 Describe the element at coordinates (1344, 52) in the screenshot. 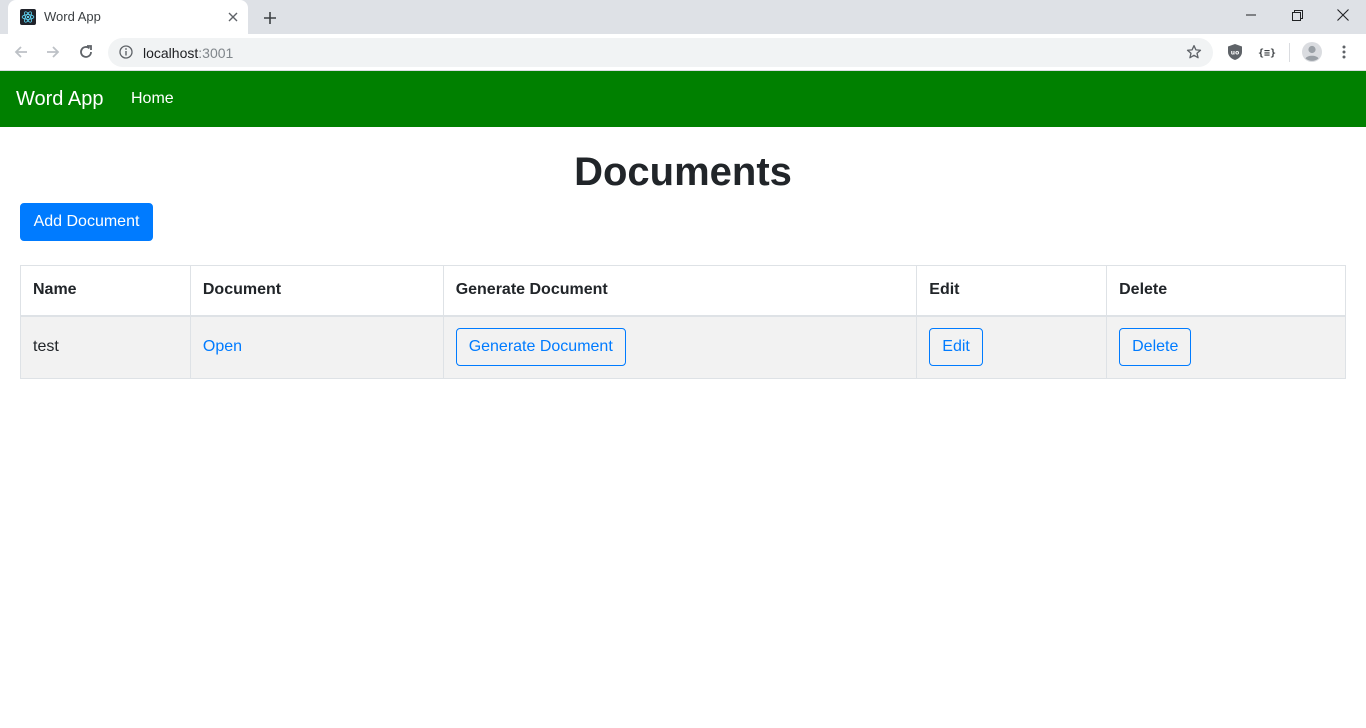

I see `kebab-menu-icon` at that location.